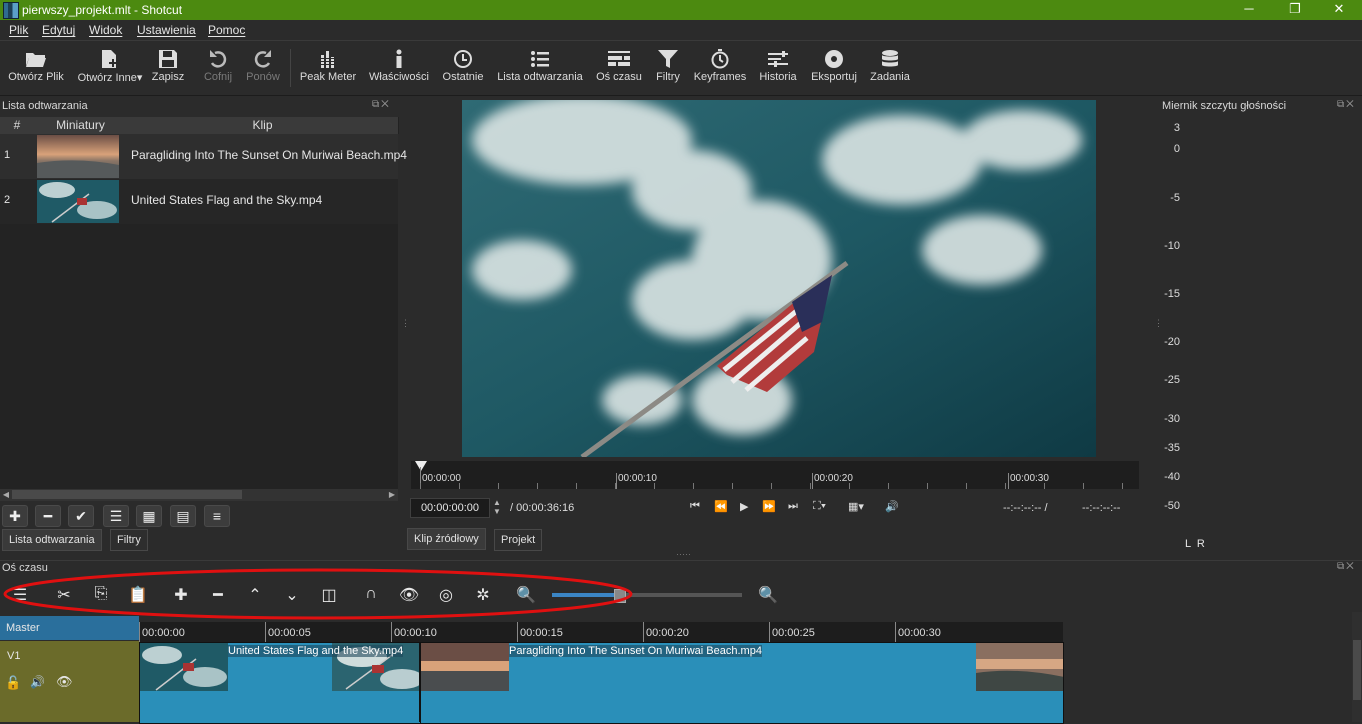  Describe the element at coordinates (280, 683) in the screenshot. I see `timeline-clip: United States Flag and the Sky.mp4` at that location.